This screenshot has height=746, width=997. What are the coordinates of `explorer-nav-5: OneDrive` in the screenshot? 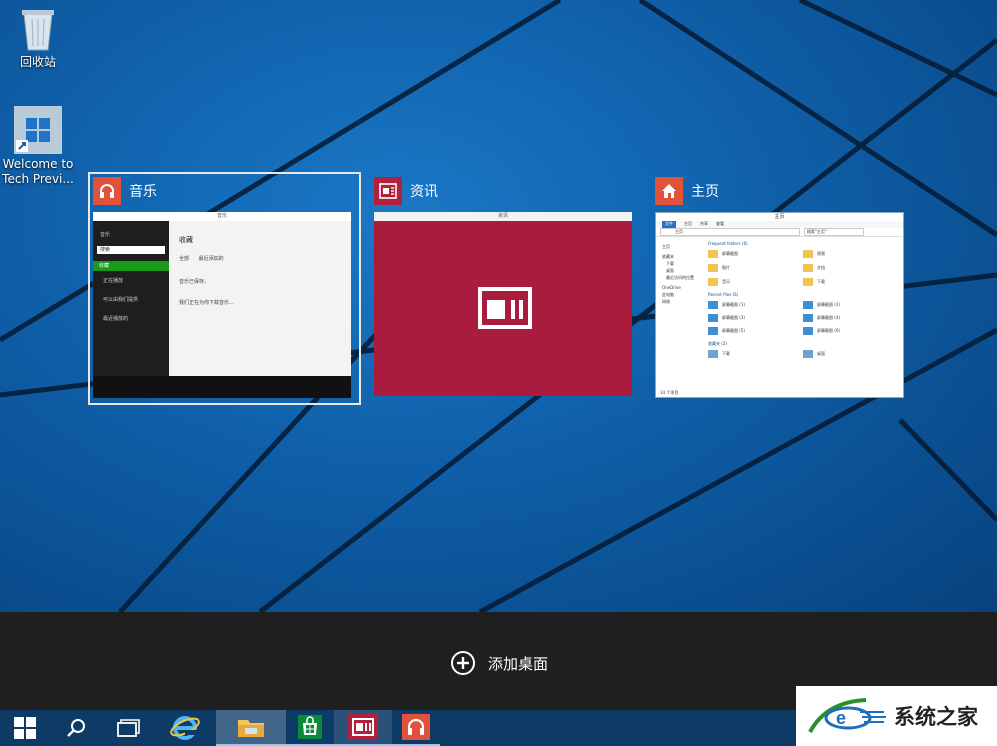 It's located at (671, 287).